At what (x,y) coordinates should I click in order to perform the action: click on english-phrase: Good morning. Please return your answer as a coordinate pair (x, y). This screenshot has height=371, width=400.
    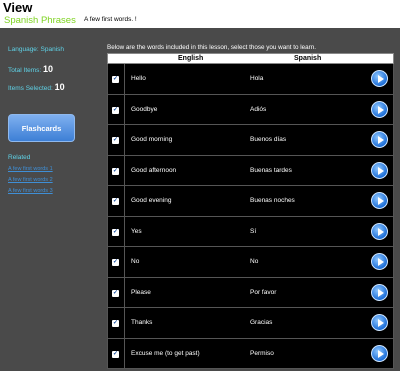
    Looking at the image, I should click on (152, 139).